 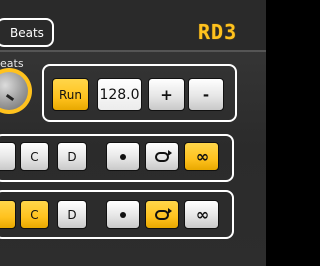 What do you see at coordinates (166, 94) in the screenshot?
I see `bpm-increase-button: +` at bounding box center [166, 94].